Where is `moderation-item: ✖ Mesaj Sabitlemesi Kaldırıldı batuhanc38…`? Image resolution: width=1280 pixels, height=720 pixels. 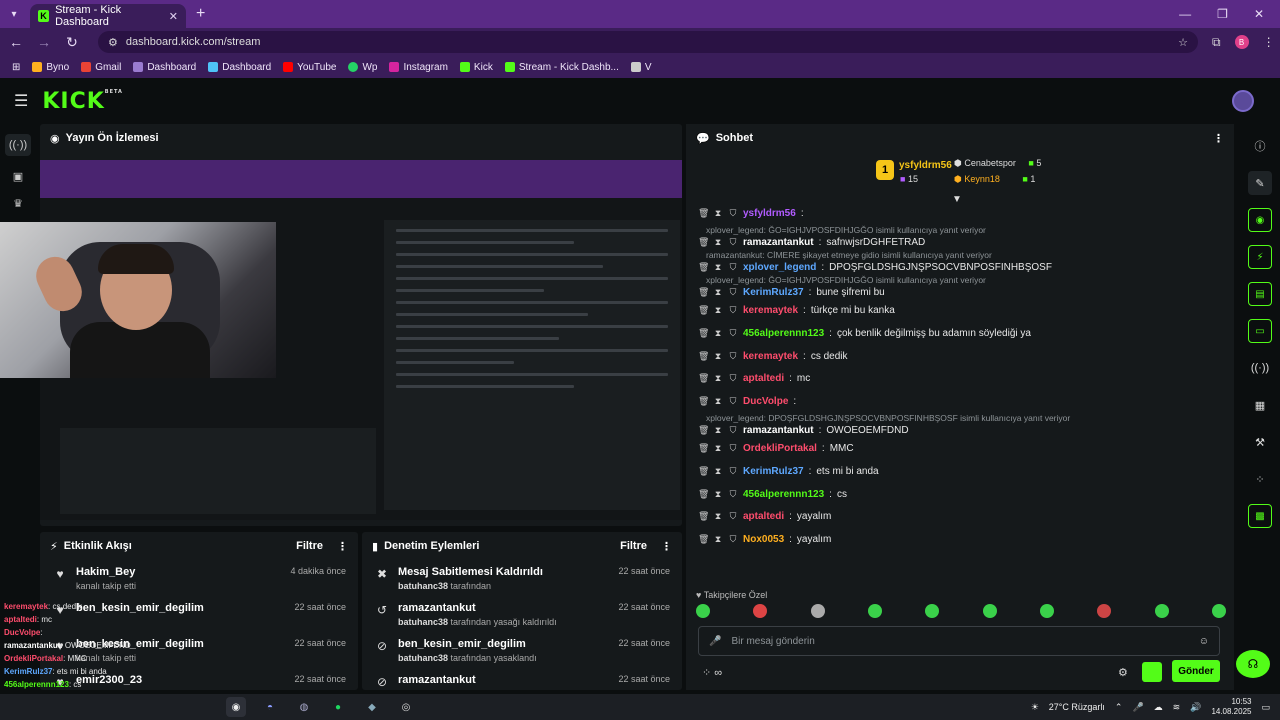 moderation-item: ✖ Mesaj Sabitlemesi Kaldırıldı batuhanc38… is located at coordinates (522, 578).